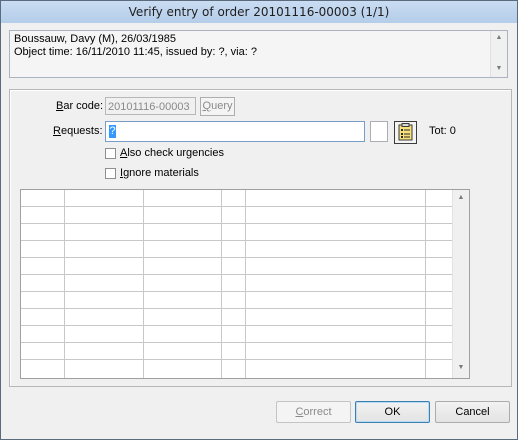  Describe the element at coordinates (80, 106) in the screenshot. I see `barcode-label: Bar code:` at that location.